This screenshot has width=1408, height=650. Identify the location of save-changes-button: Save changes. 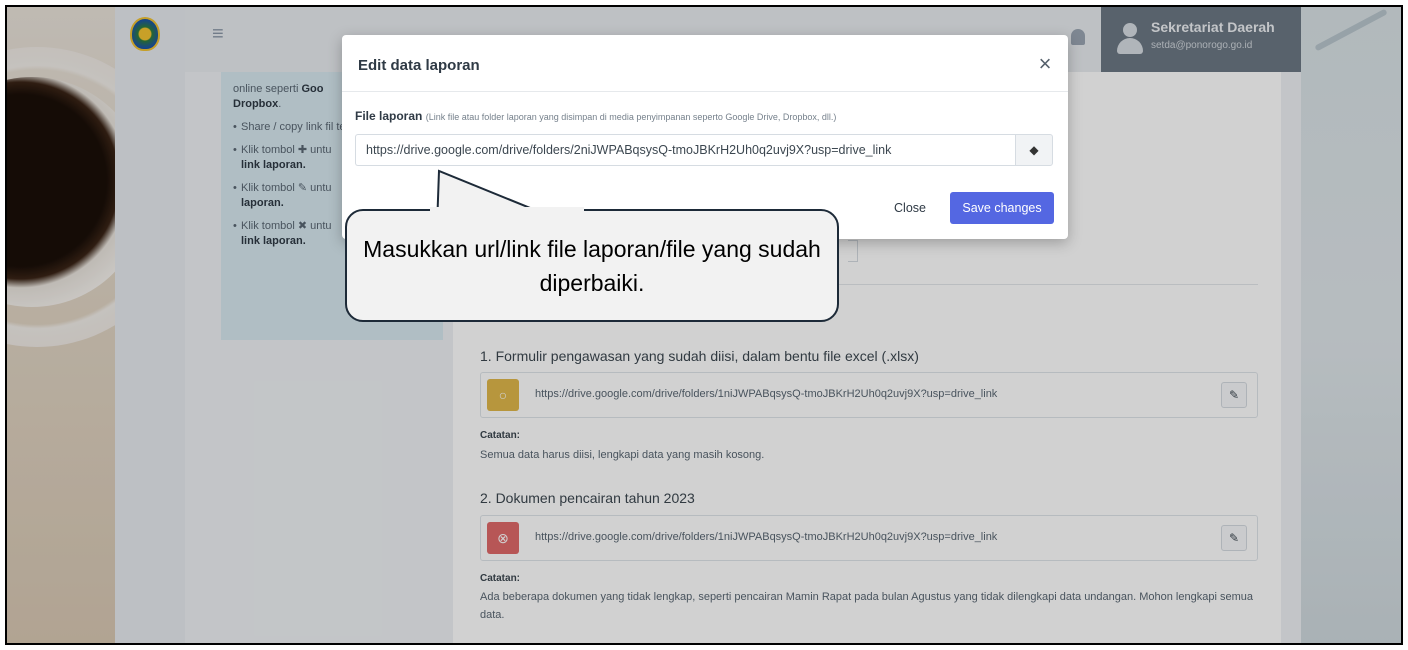
(1002, 208).